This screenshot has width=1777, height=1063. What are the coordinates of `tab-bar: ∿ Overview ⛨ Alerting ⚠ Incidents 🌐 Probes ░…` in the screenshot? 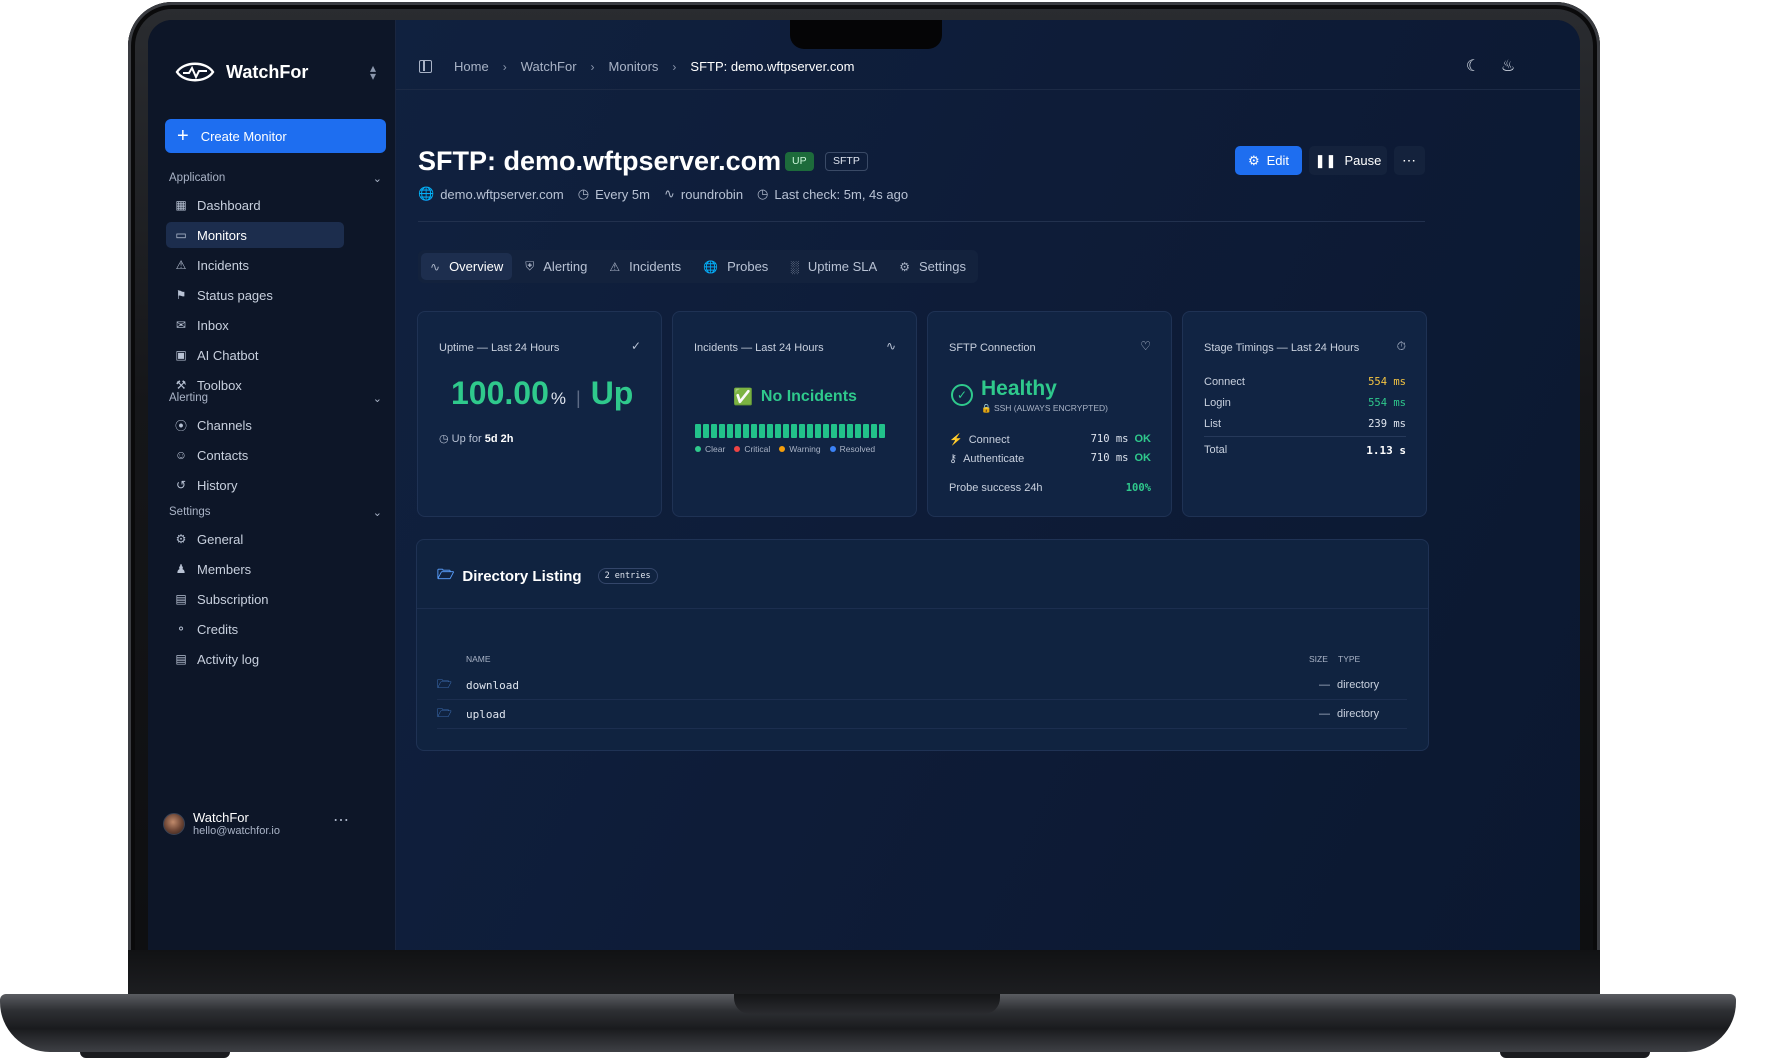 It's located at (698, 266).